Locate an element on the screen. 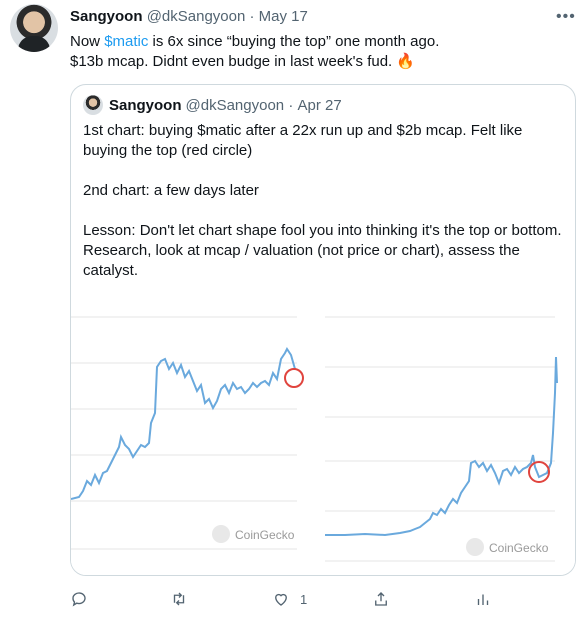 Image resolution: width=587 pixels, height=624 pixels. chart-2-price-line is located at coordinates (441, 446).